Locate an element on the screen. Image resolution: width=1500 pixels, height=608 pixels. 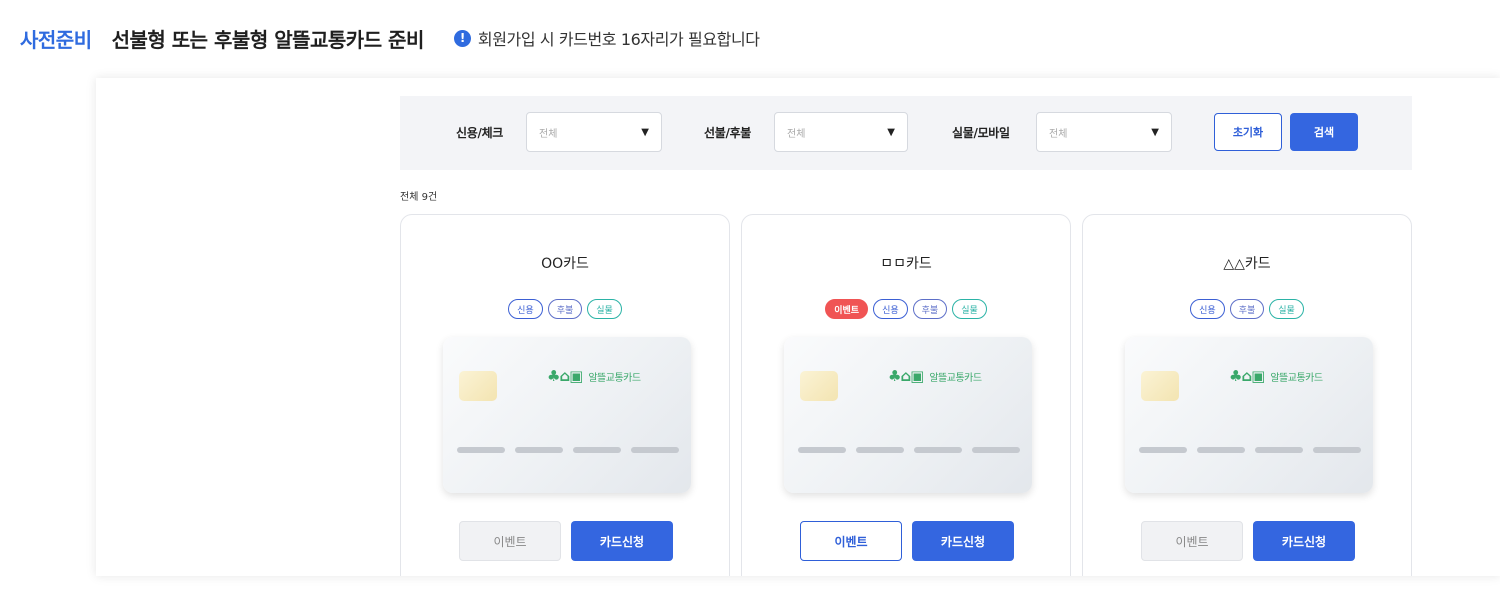
filter-label-prepaid-postpaid: 선불/후불 is located at coordinates (728, 133).